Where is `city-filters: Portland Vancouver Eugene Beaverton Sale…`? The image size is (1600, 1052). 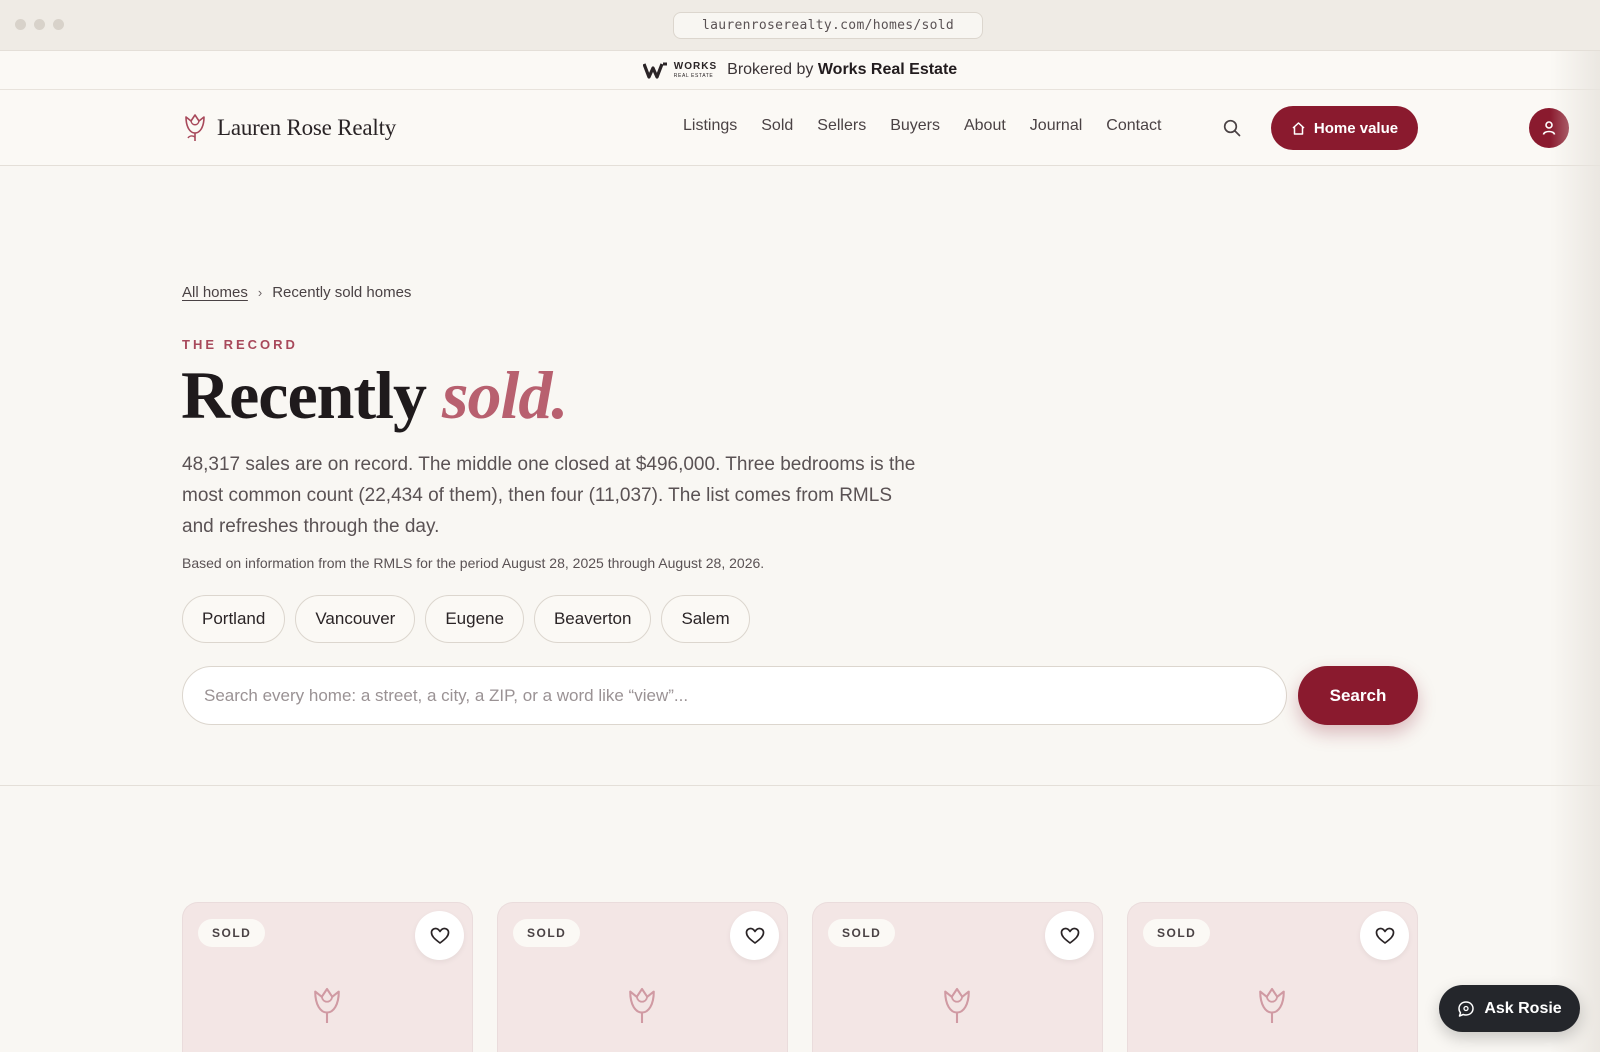
city-filters: Portland Vancouver Eugene Beaverton Sale… is located at coordinates (466, 619).